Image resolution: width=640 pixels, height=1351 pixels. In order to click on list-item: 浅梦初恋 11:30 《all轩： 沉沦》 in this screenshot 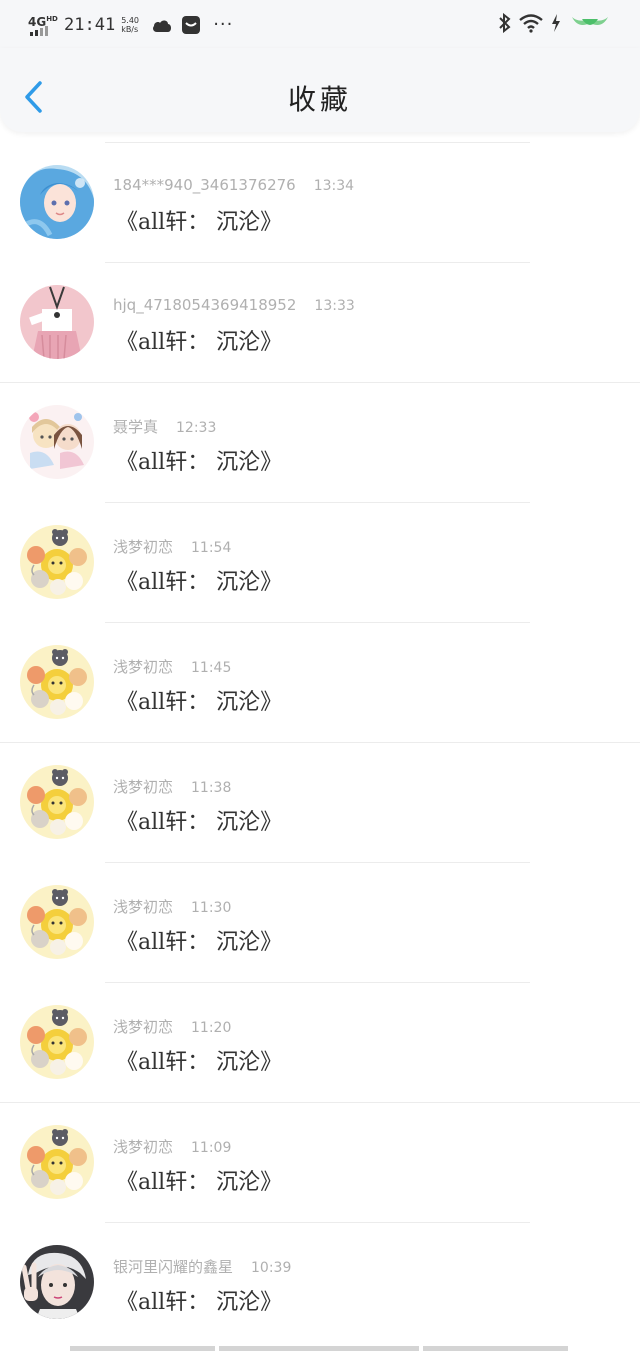, I will do `click(320, 922)`.